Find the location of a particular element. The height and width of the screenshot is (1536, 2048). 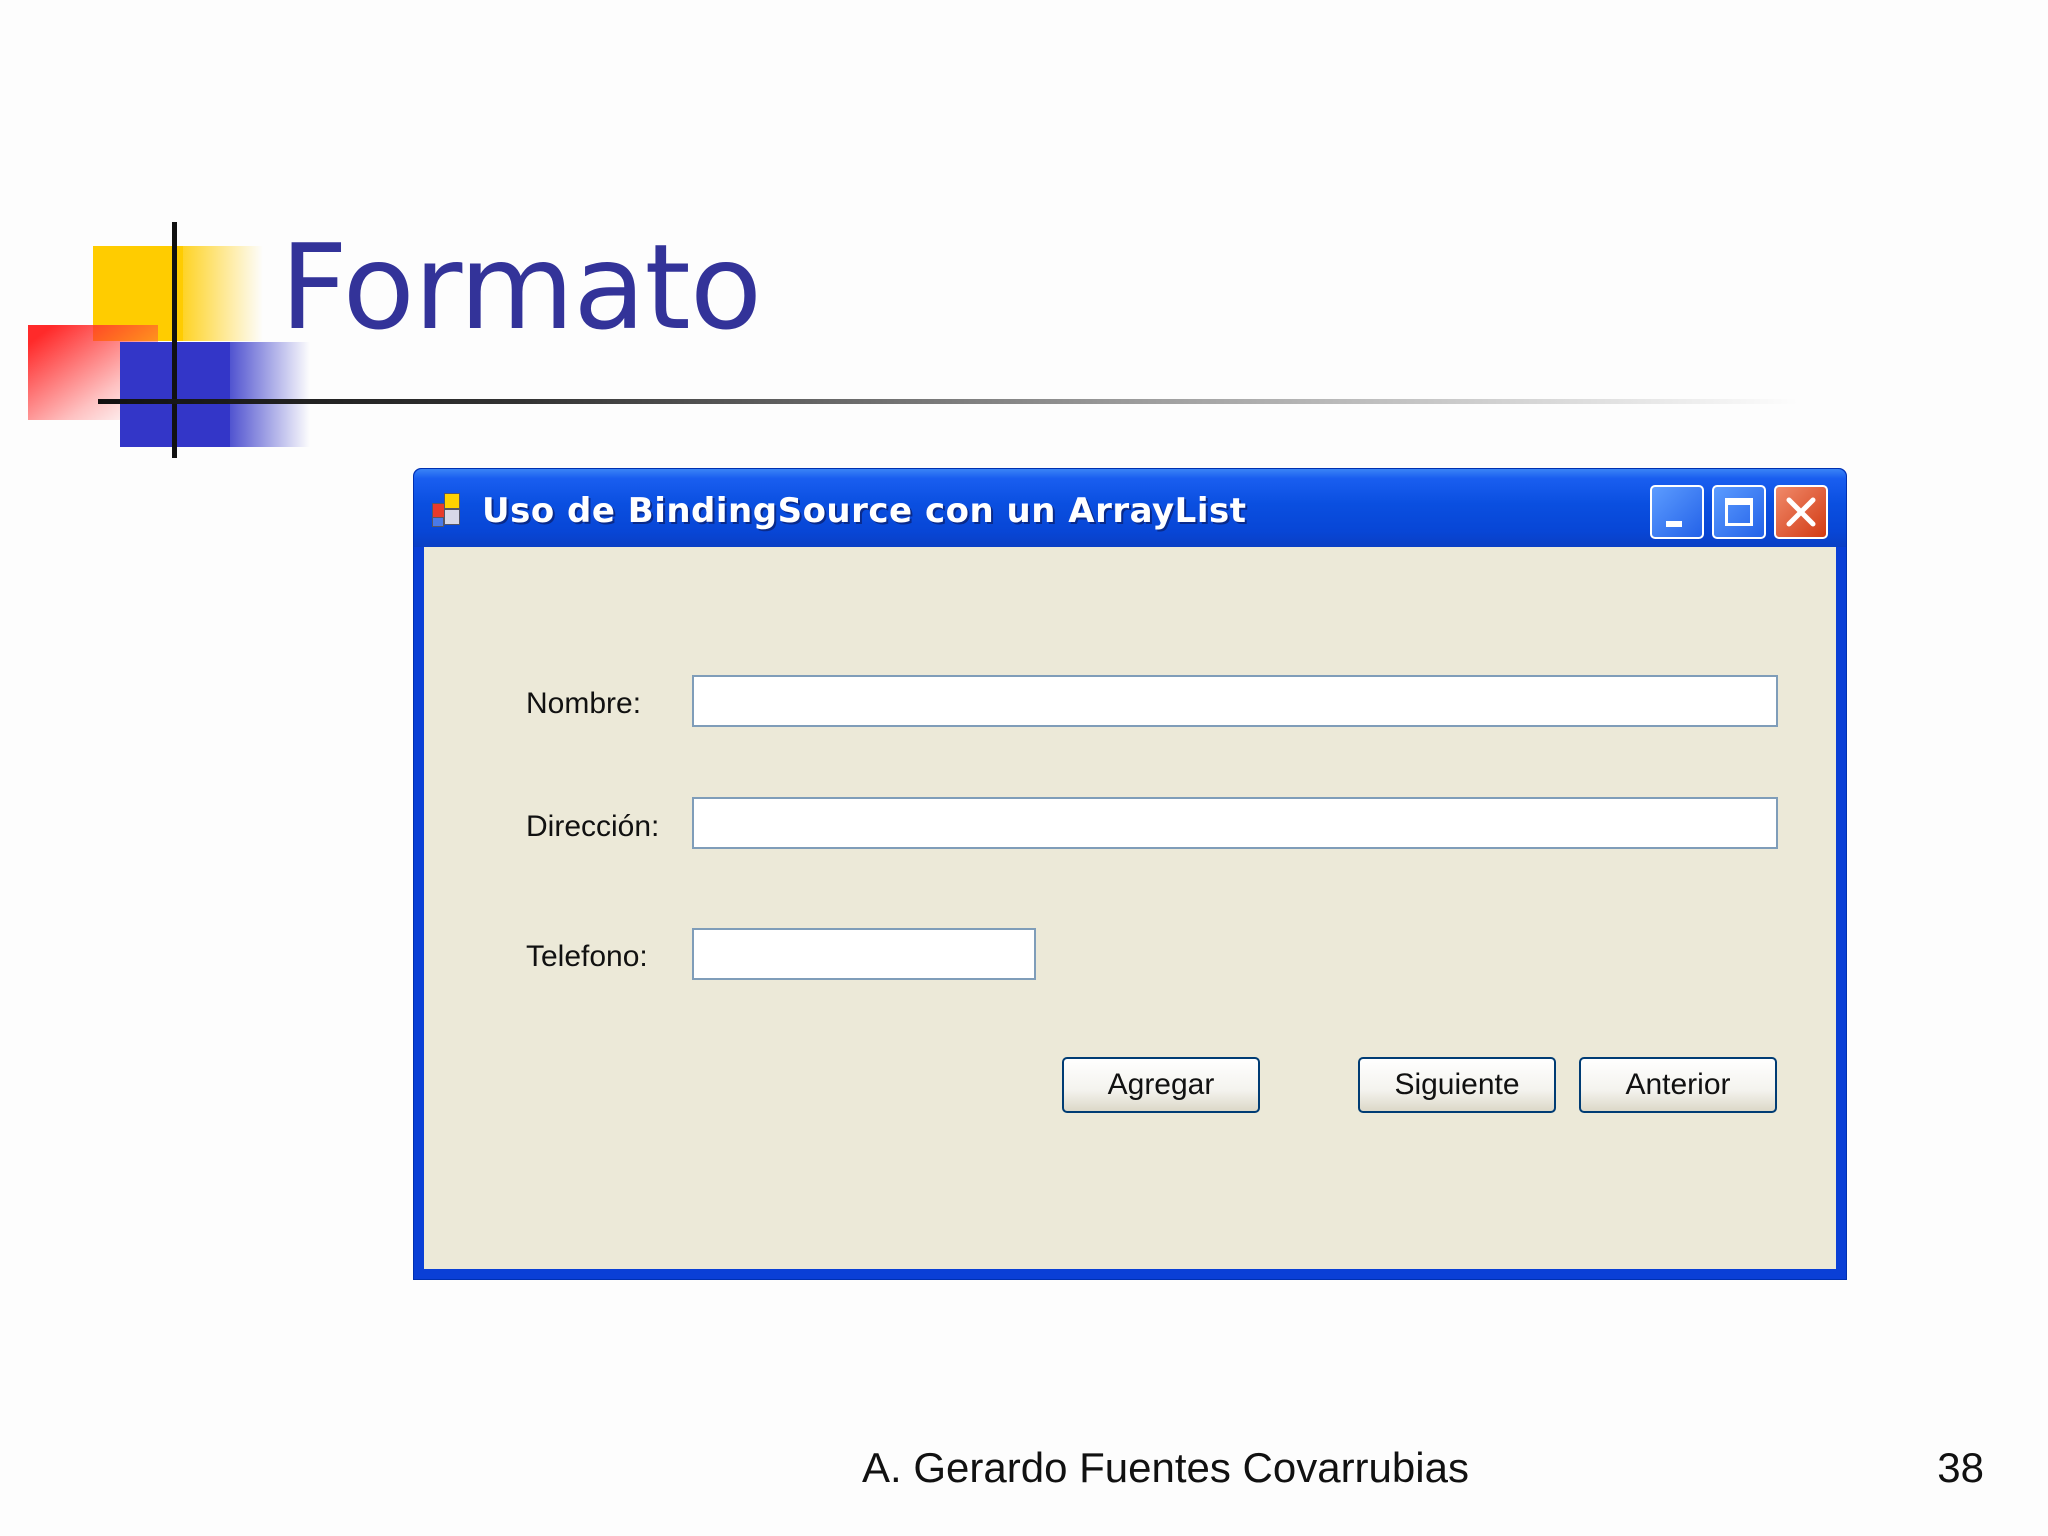

slide-author: A. Gerardo Fuentes Covarrubias is located at coordinates (1165, 1467).